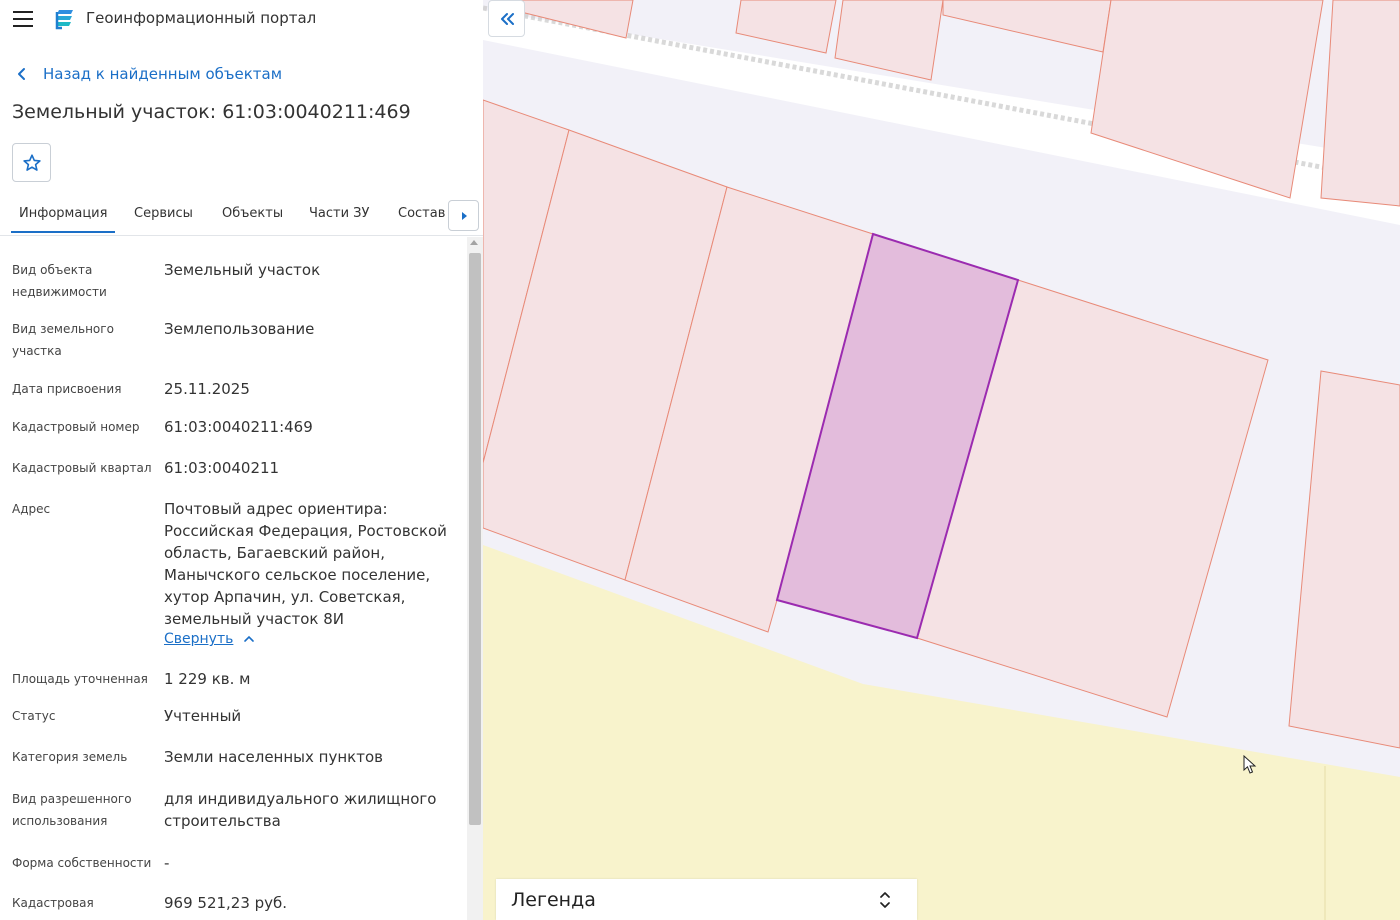 The width and height of the screenshot is (1400, 920). I want to click on scrollbar, so click(475, 578).